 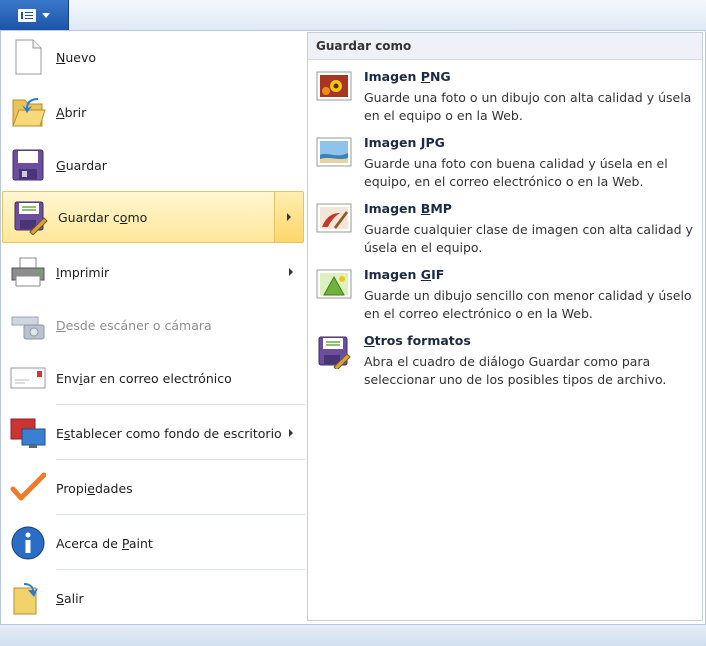 What do you see at coordinates (407, 76) in the screenshot?
I see `option-title: Imagen PNG` at bounding box center [407, 76].